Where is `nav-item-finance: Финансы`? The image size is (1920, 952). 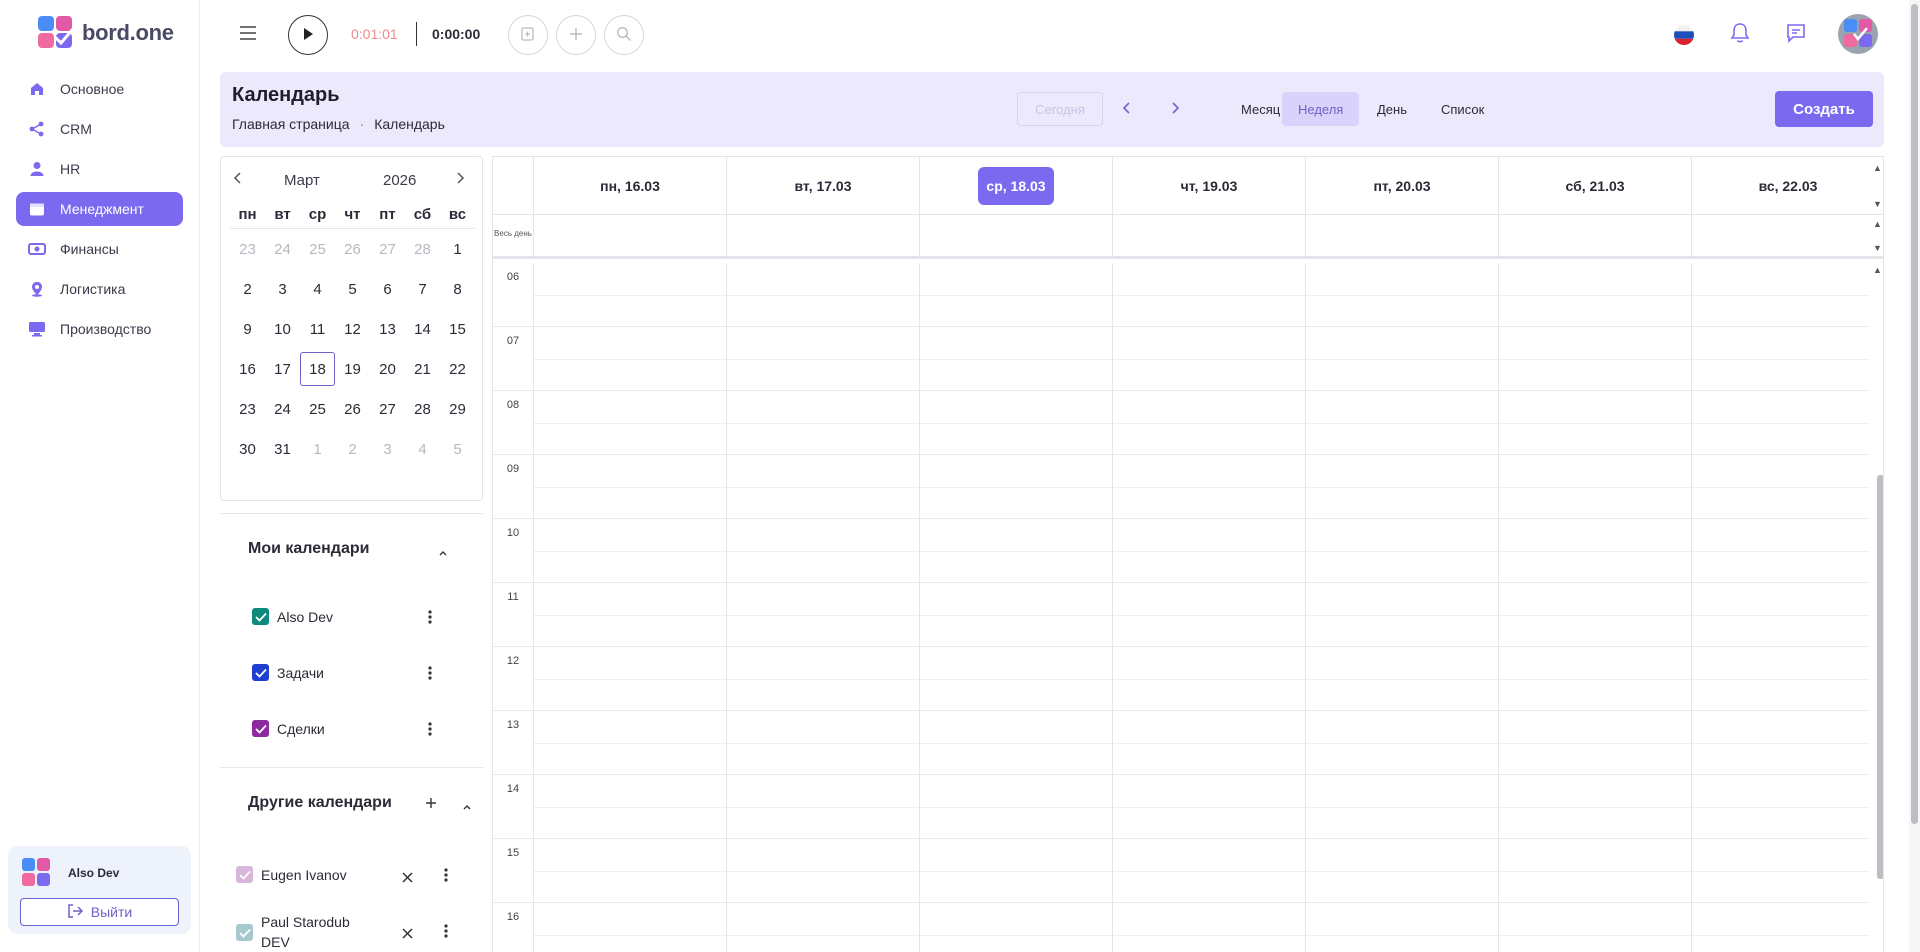 nav-item-finance: Финансы is located at coordinates (99, 249).